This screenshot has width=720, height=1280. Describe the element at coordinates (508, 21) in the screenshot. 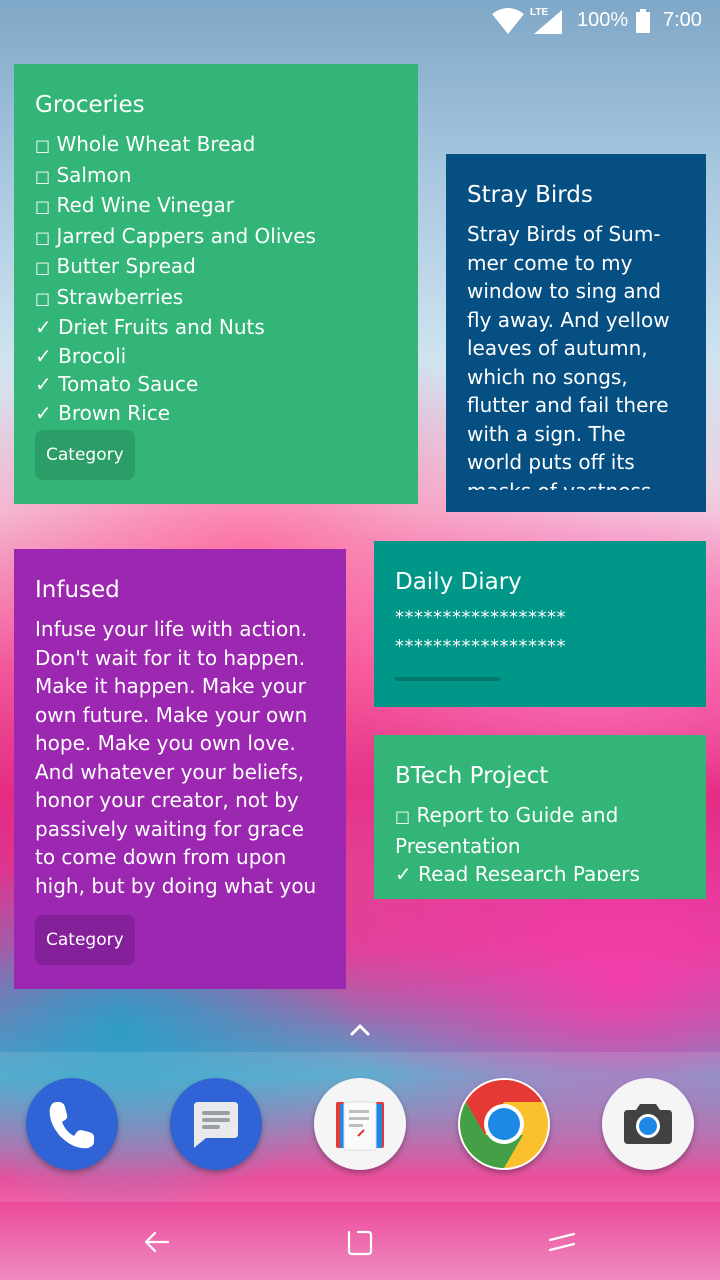

I see `wifi-icon` at that location.